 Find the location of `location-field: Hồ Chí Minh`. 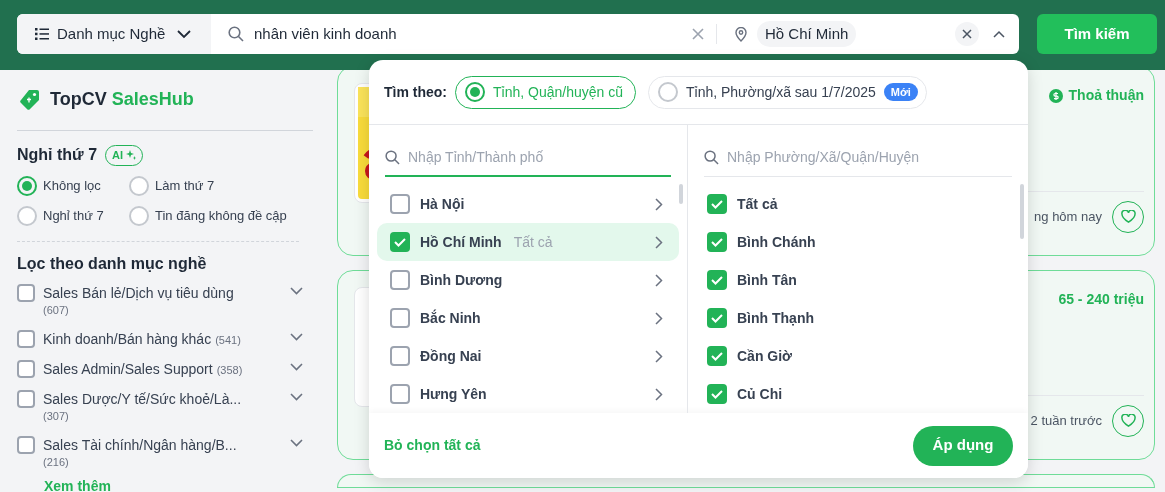

location-field: Hồ Chí Minh is located at coordinates (868, 34).